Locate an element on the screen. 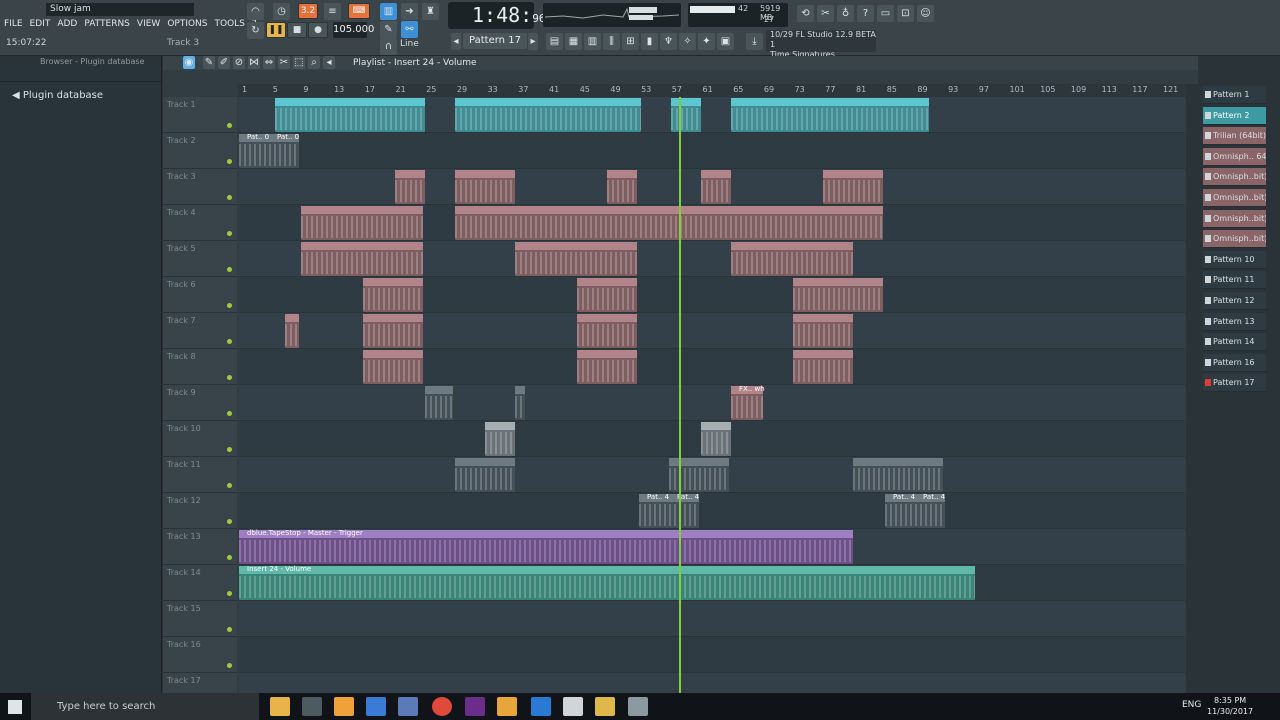 This screenshot has width=1280, height=720. typing-keyboard-button: ⌨ is located at coordinates (359, 11).